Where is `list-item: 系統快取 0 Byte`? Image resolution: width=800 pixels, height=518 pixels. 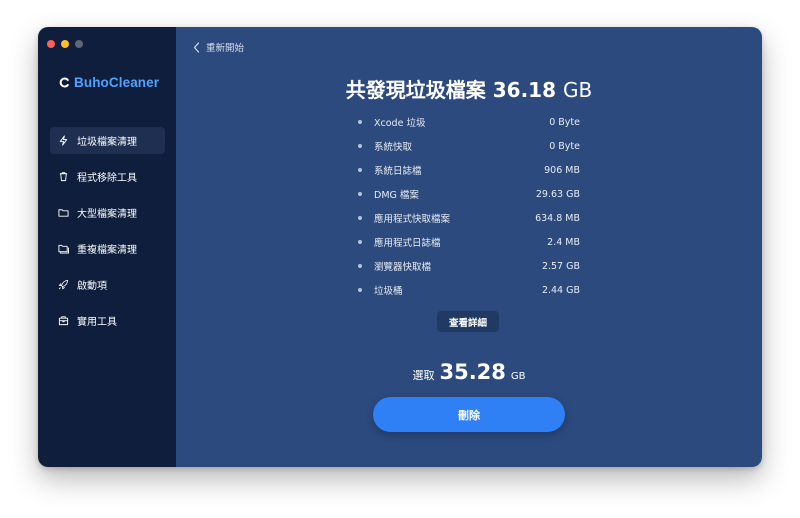 list-item: 系統快取 0 Byte is located at coordinates (468, 146).